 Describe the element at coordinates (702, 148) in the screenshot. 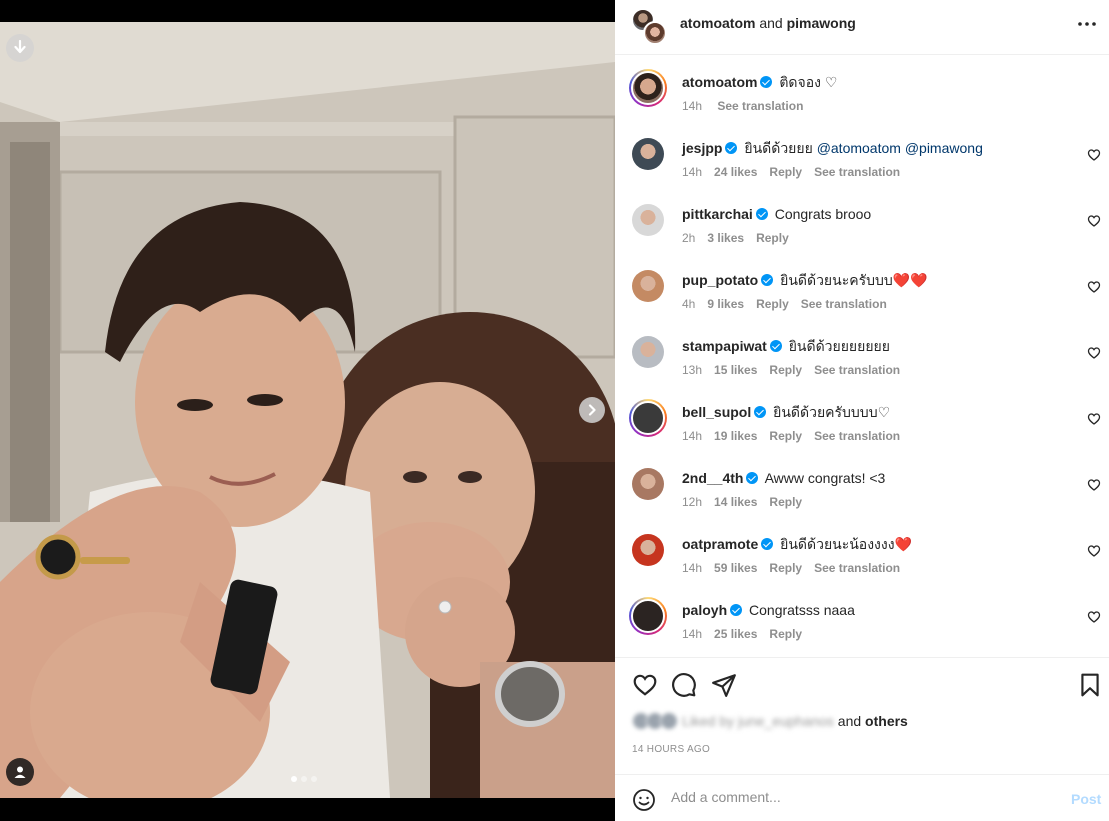

I see `comment-username: jesjpp` at that location.